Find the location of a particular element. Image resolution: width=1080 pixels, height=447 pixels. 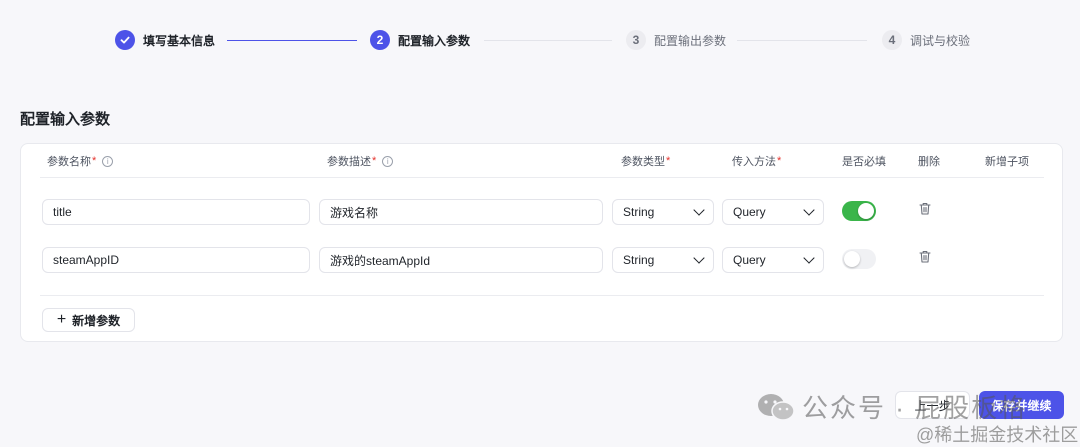

step-4: 4 调试与校验 is located at coordinates (926, 40).